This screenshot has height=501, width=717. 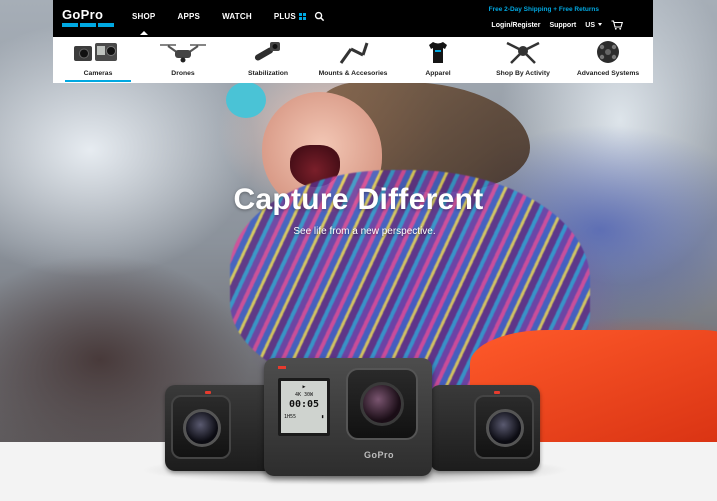 I want to click on camera-session-right, so click(x=485, y=428).